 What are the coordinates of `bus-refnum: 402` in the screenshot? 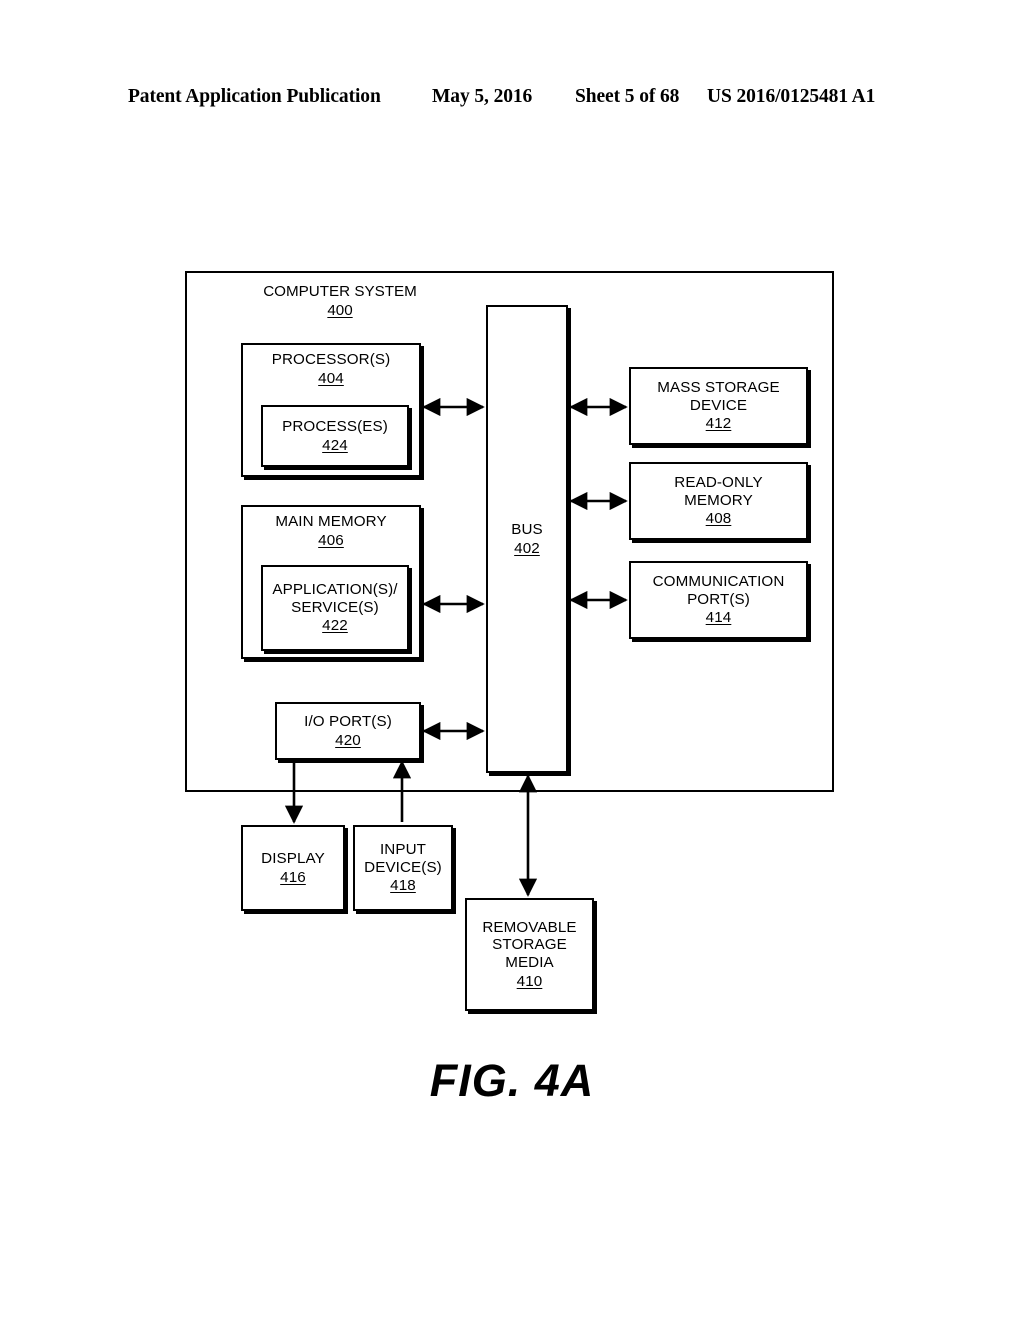 It's located at (527, 548).